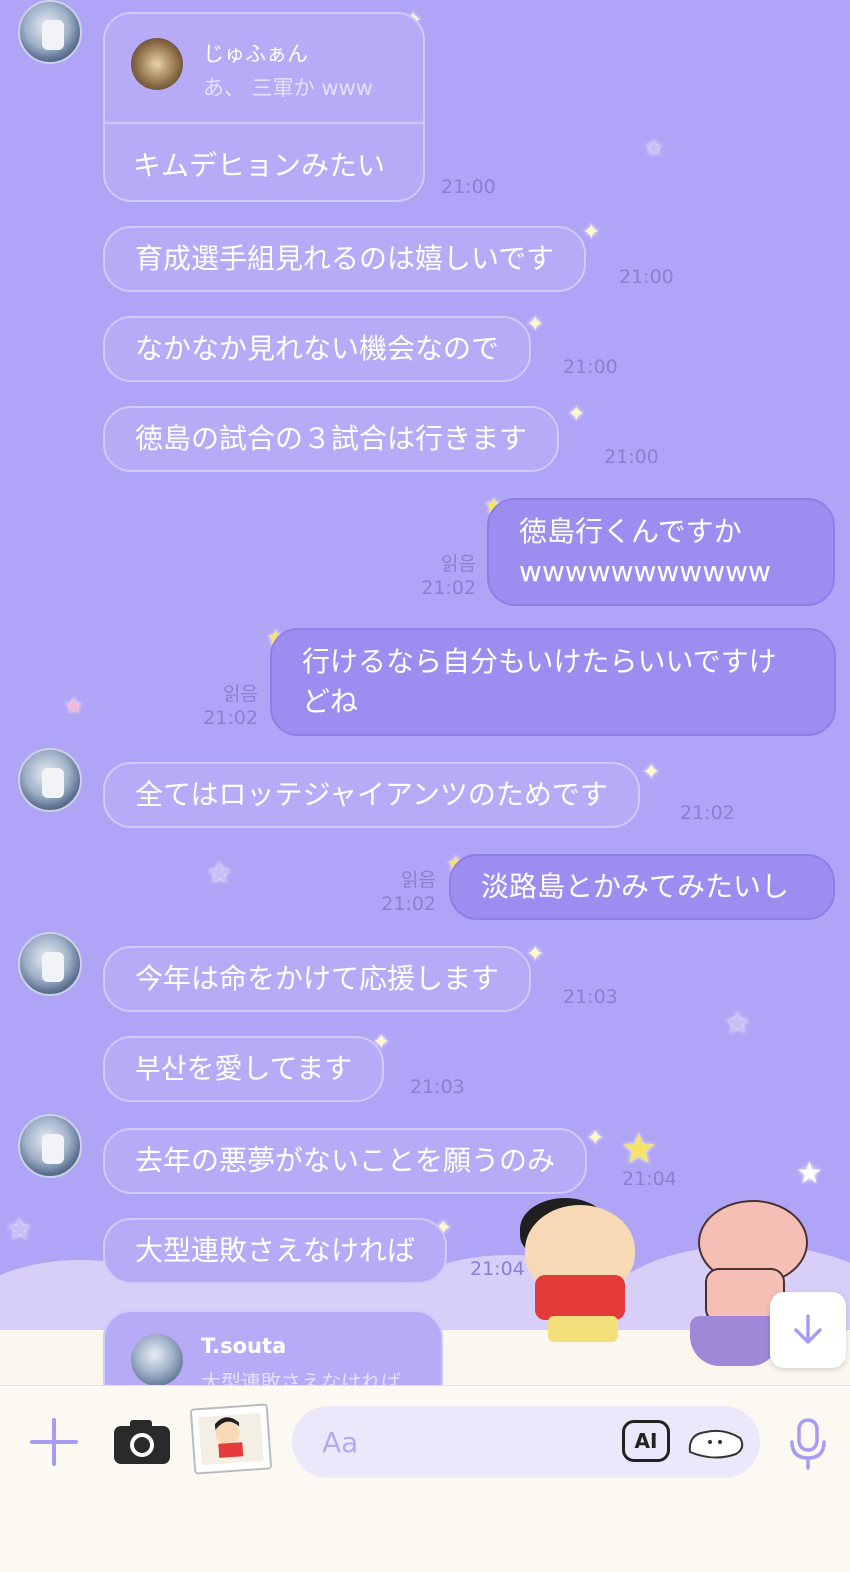 This screenshot has height=1572, width=850. Describe the element at coordinates (808, 1444) in the screenshot. I see `microphone-icon` at that location.